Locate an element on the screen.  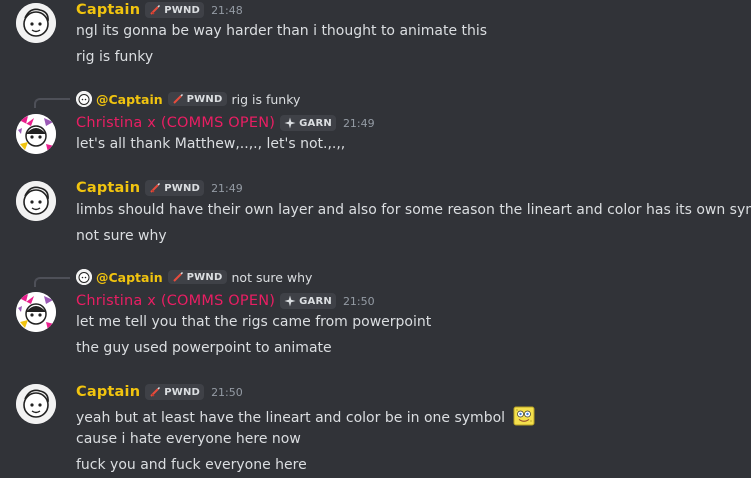
timestamp: 21:48 is located at coordinates (227, 10).